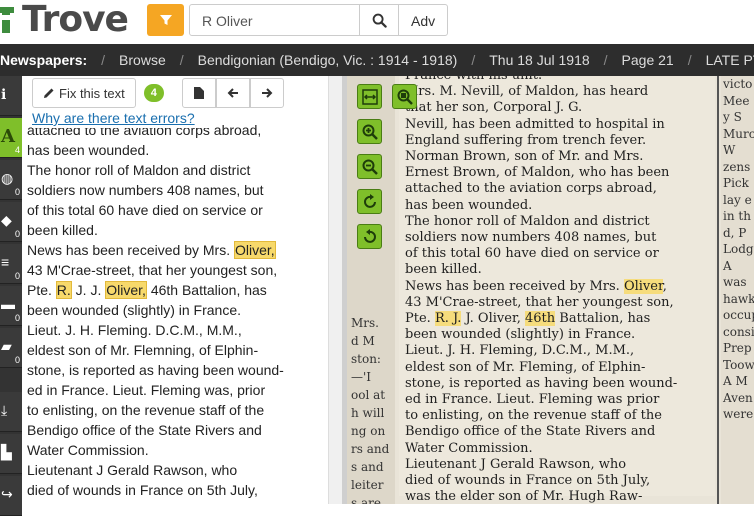 Image resolution: width=754 pixels, height=516 pixels. I want to click on text-segment: Battalion, has, so click(603, 319).